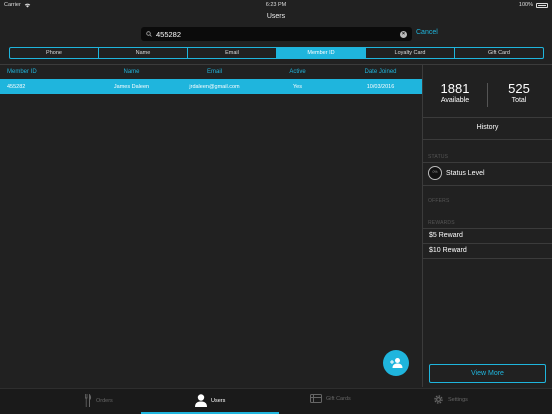  I want to click on segment-loyalty-card: Loyalty Card, so click(410, 53).